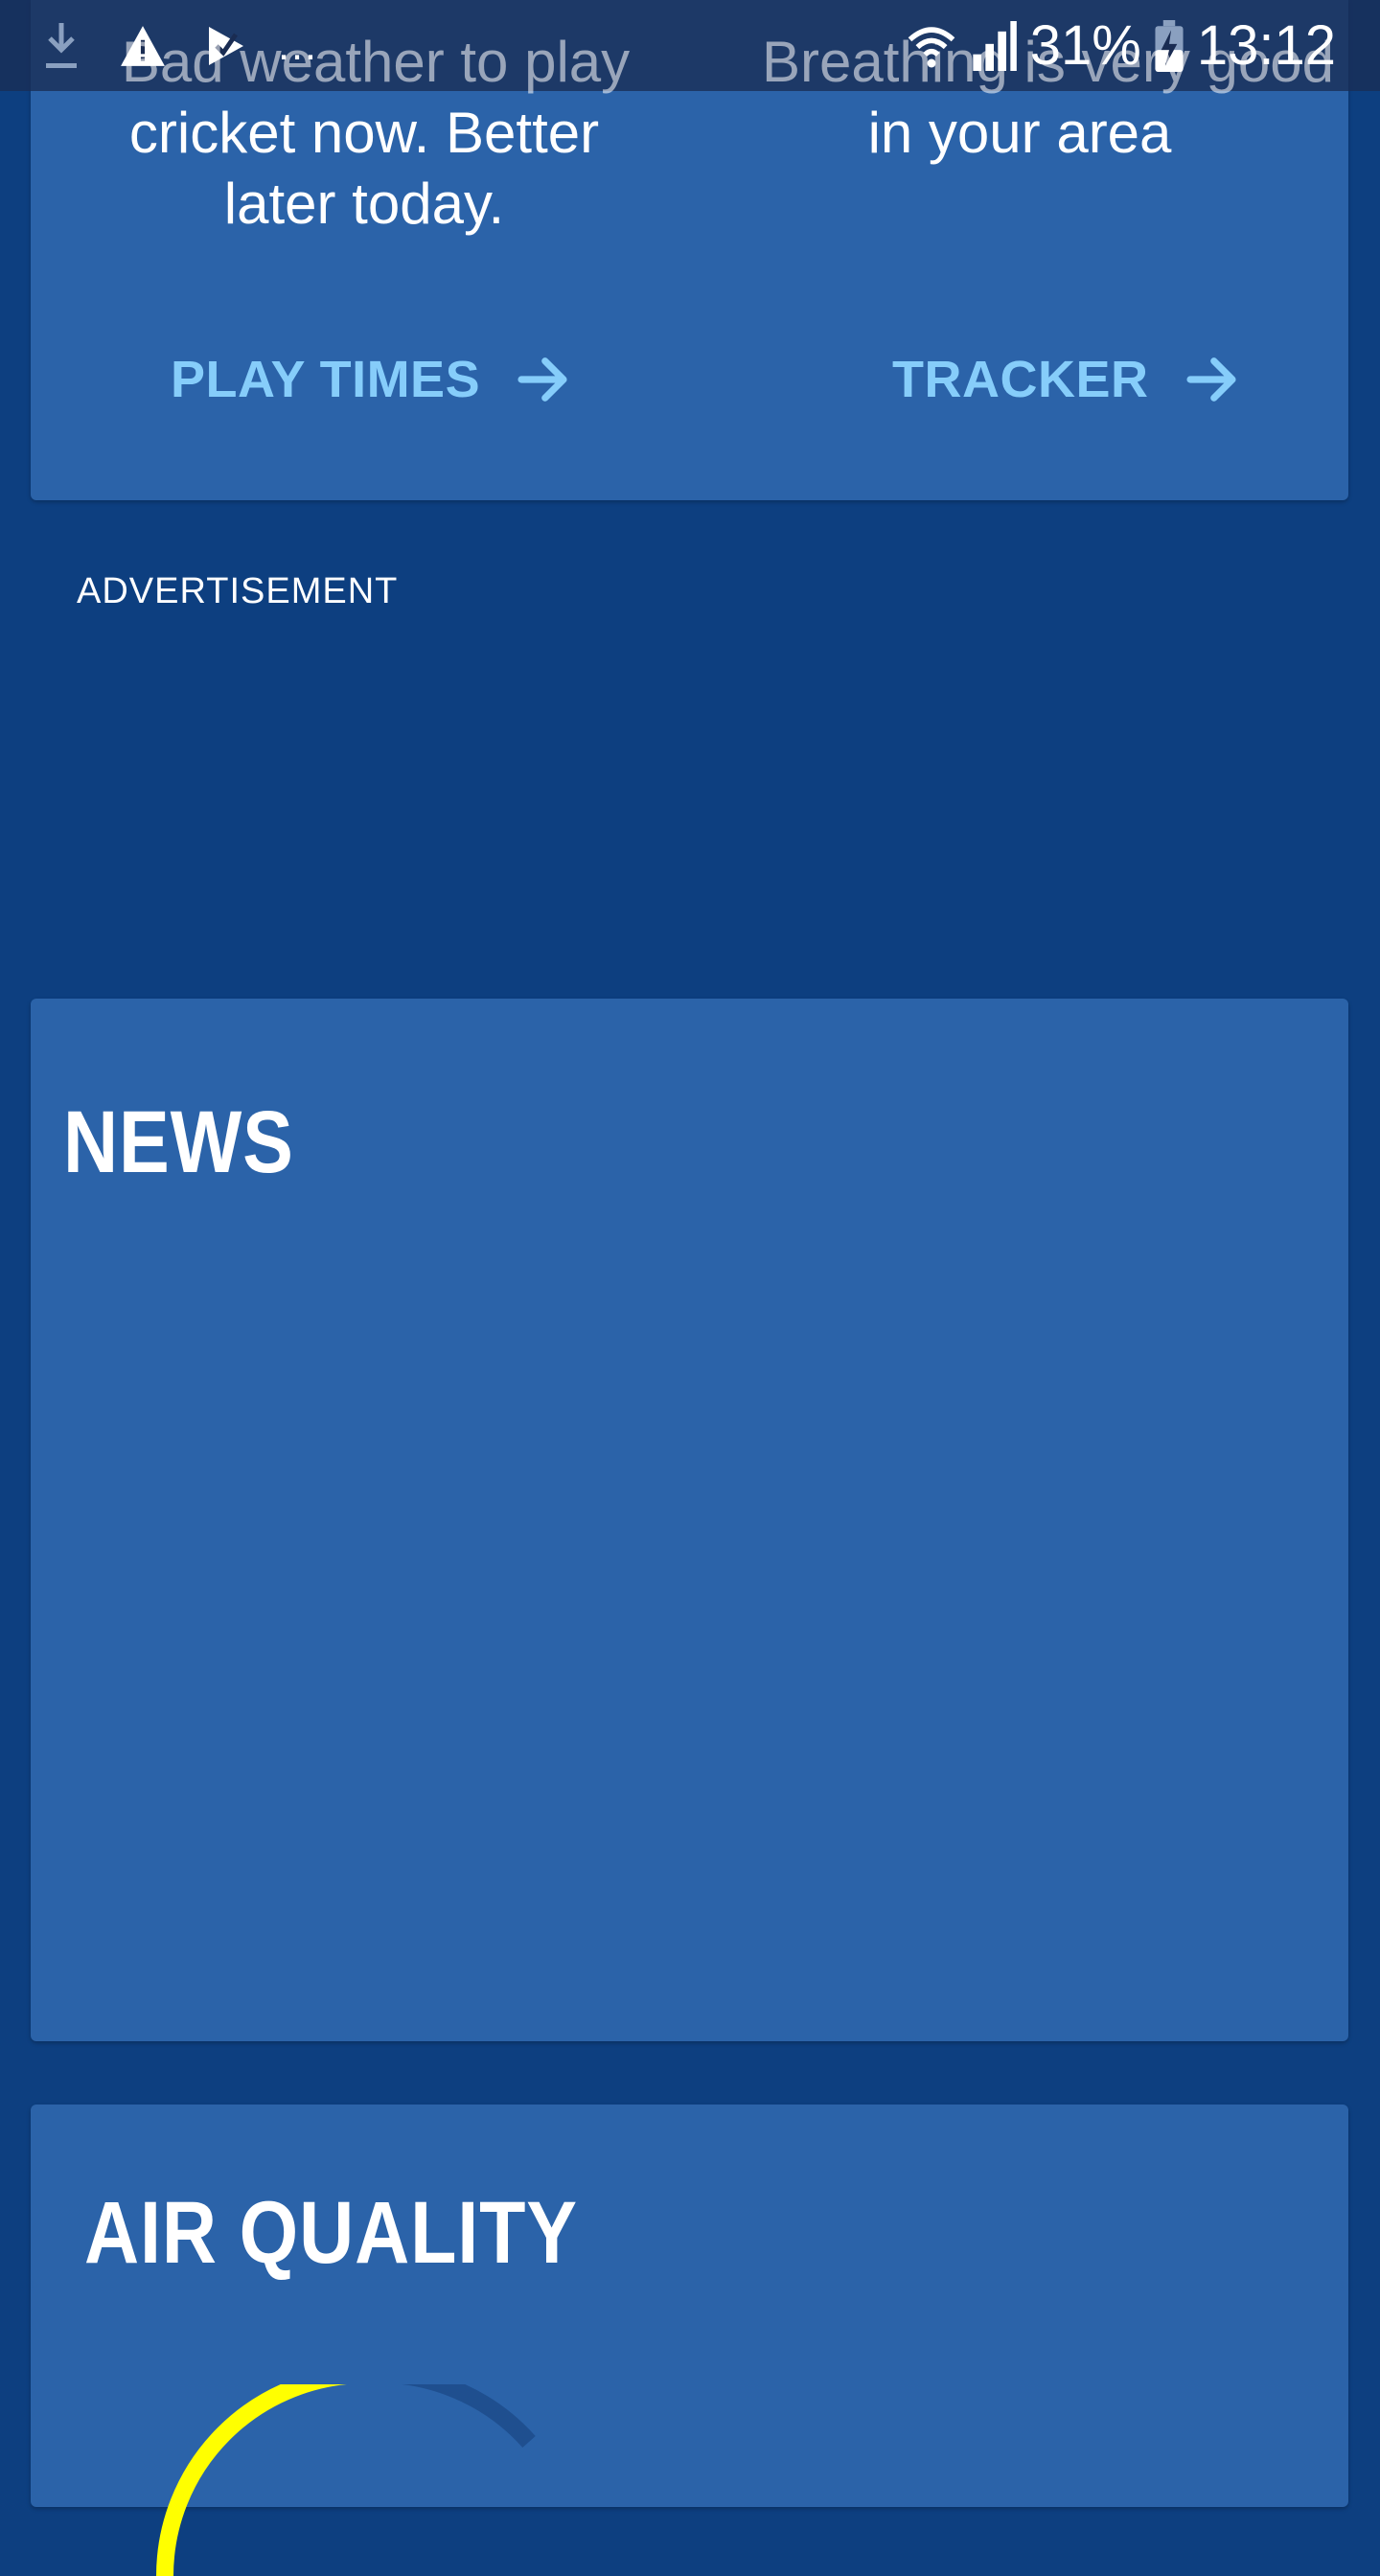  I want to click on air-quality-title: AIR QUALITY, so click(331, 2233).